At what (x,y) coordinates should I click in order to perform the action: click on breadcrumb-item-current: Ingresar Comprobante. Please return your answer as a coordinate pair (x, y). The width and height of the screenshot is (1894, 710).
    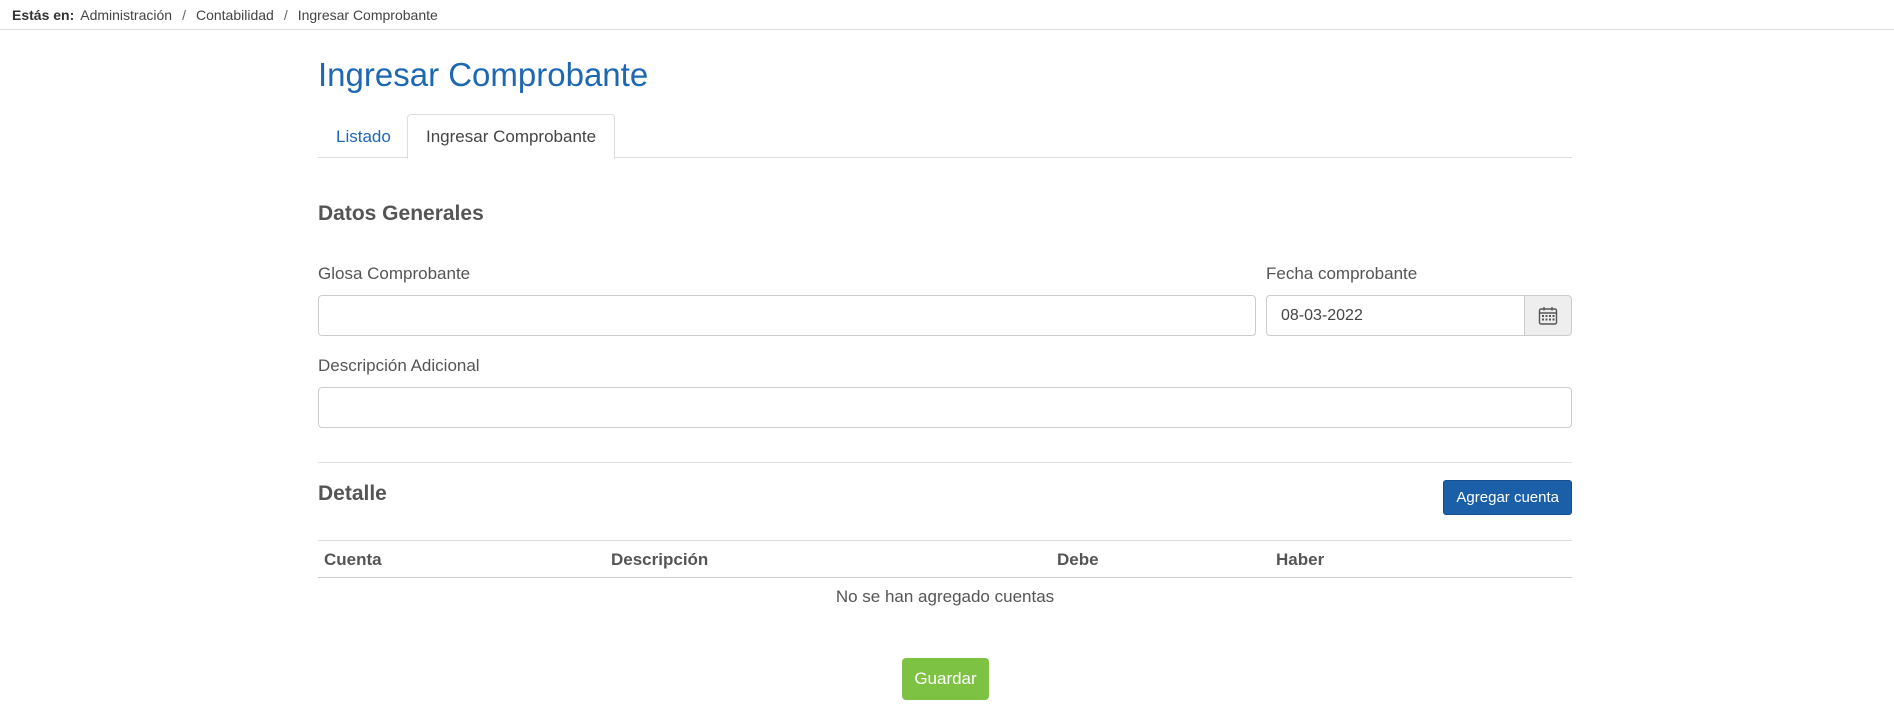
    Looking at the image, I should click on (367, 14).